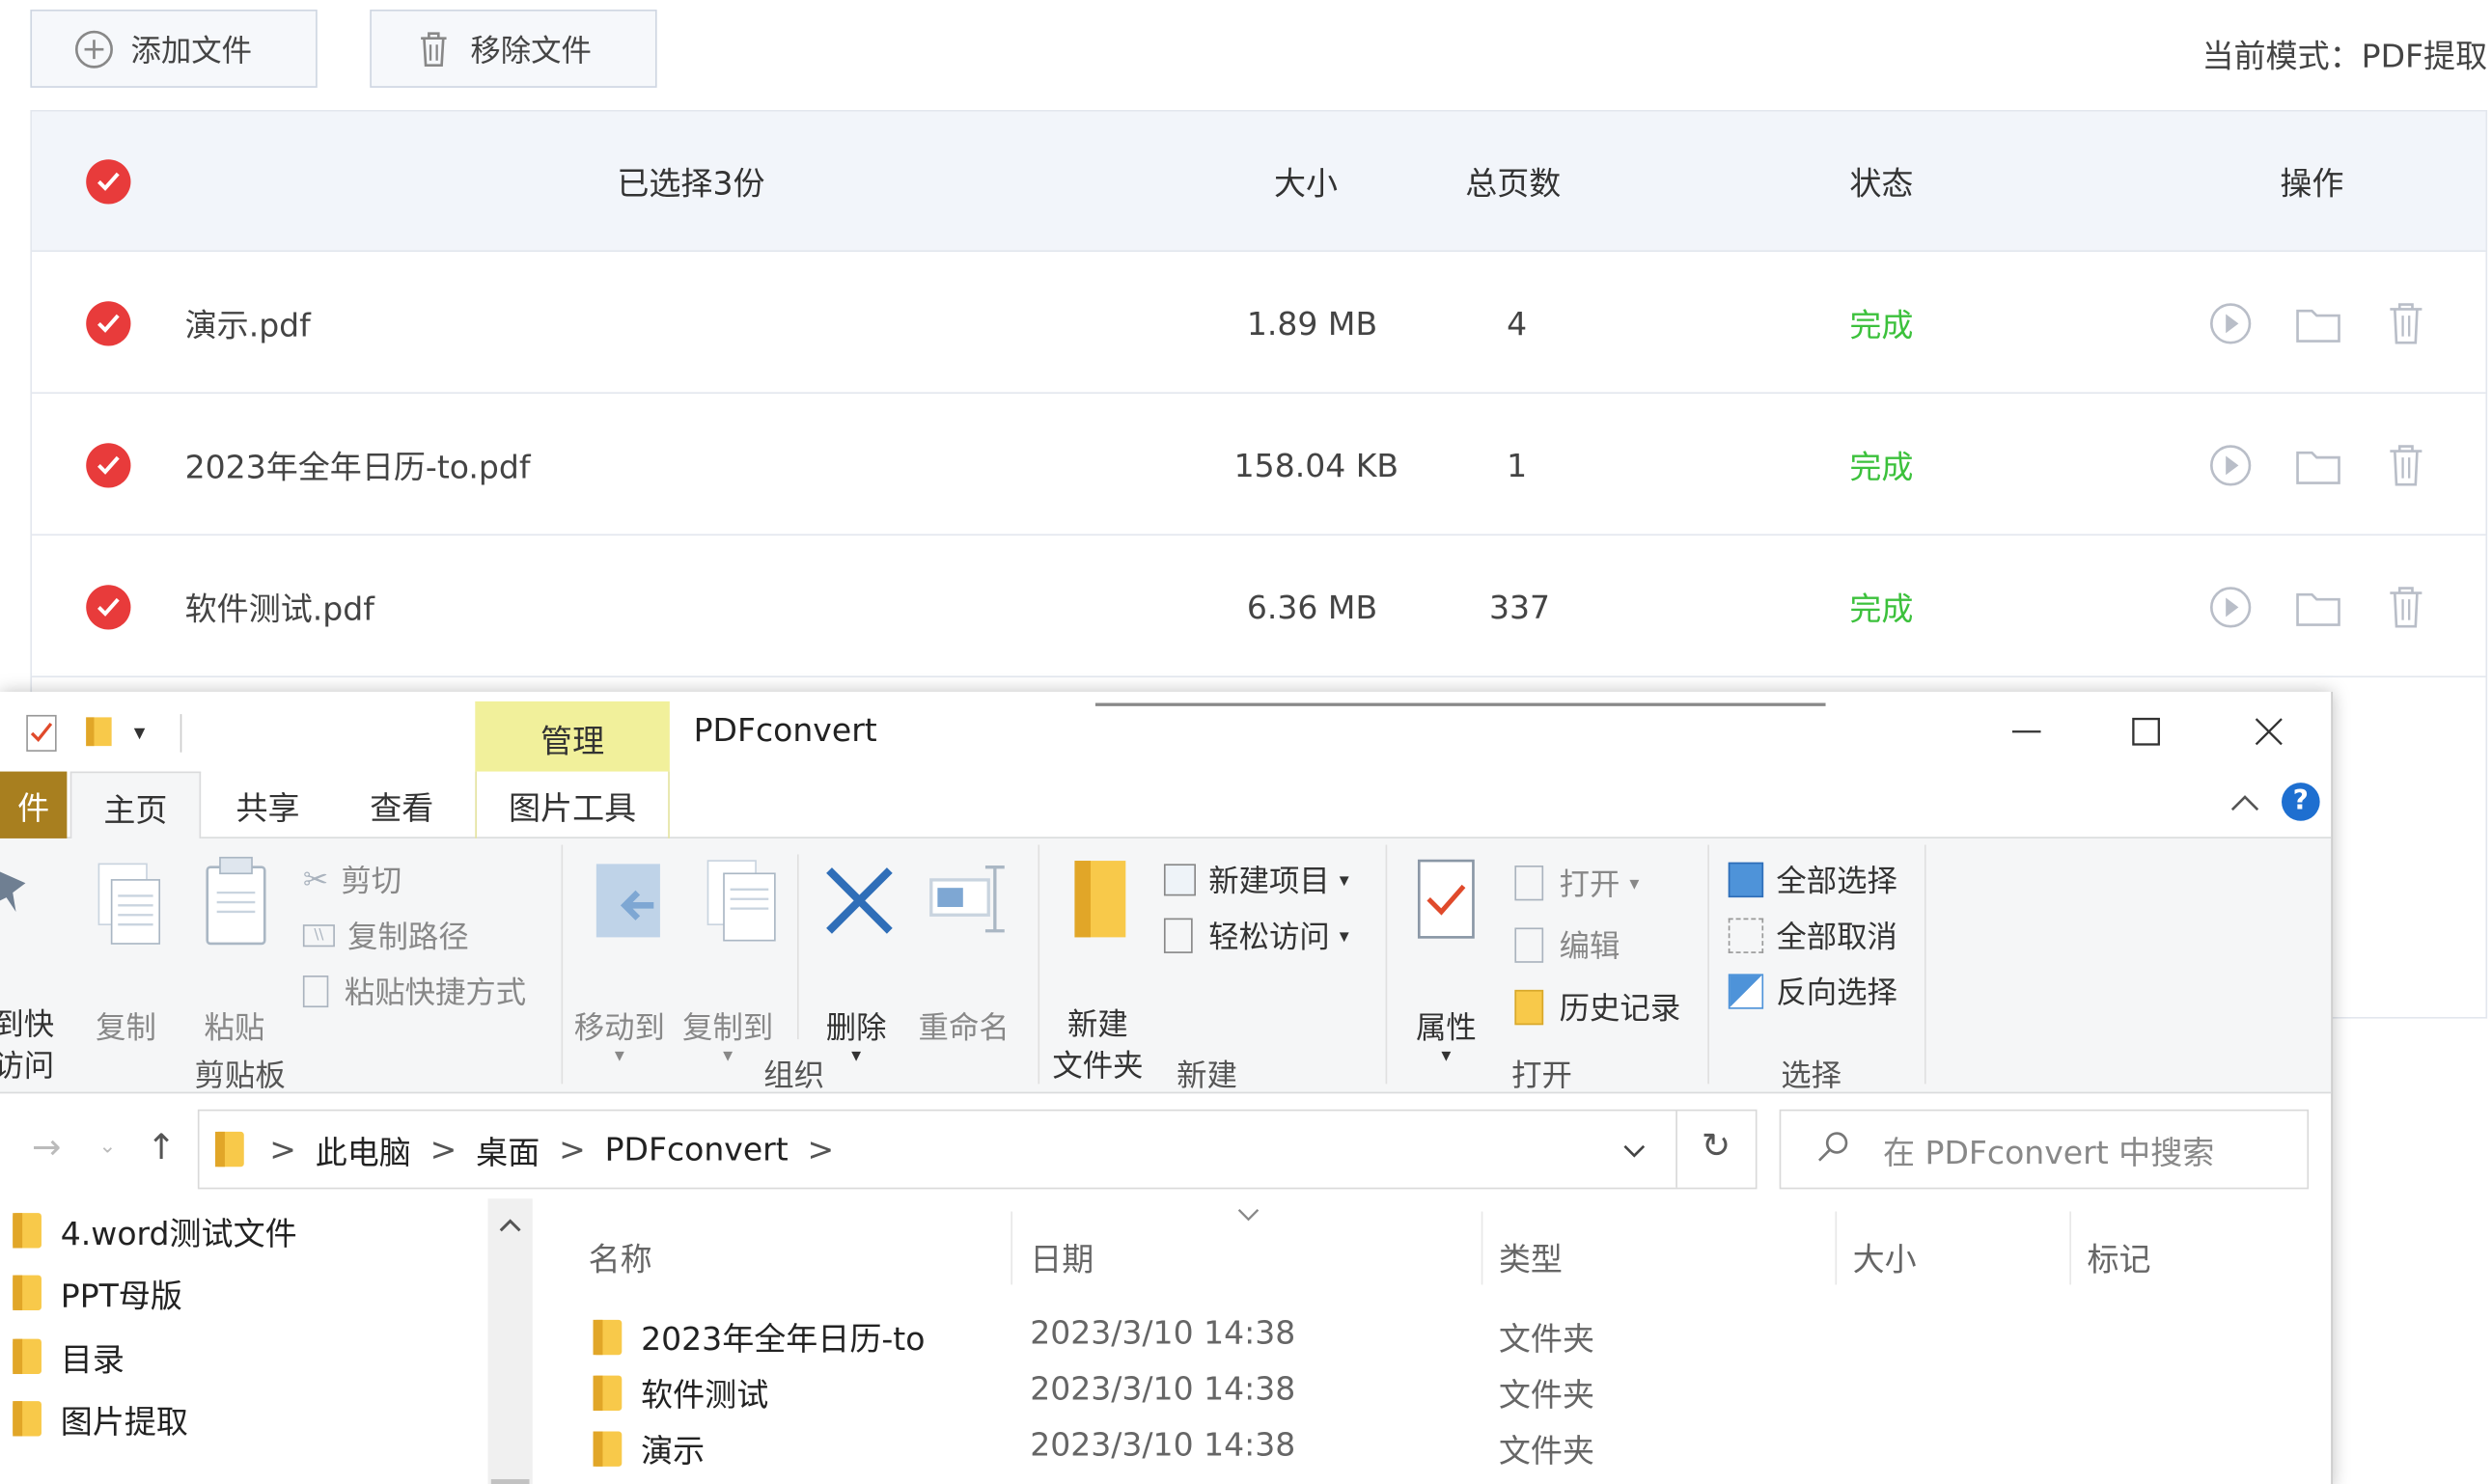  I want to click on easy-access-button: 轻松访问 ▾, so click(1256, 935).